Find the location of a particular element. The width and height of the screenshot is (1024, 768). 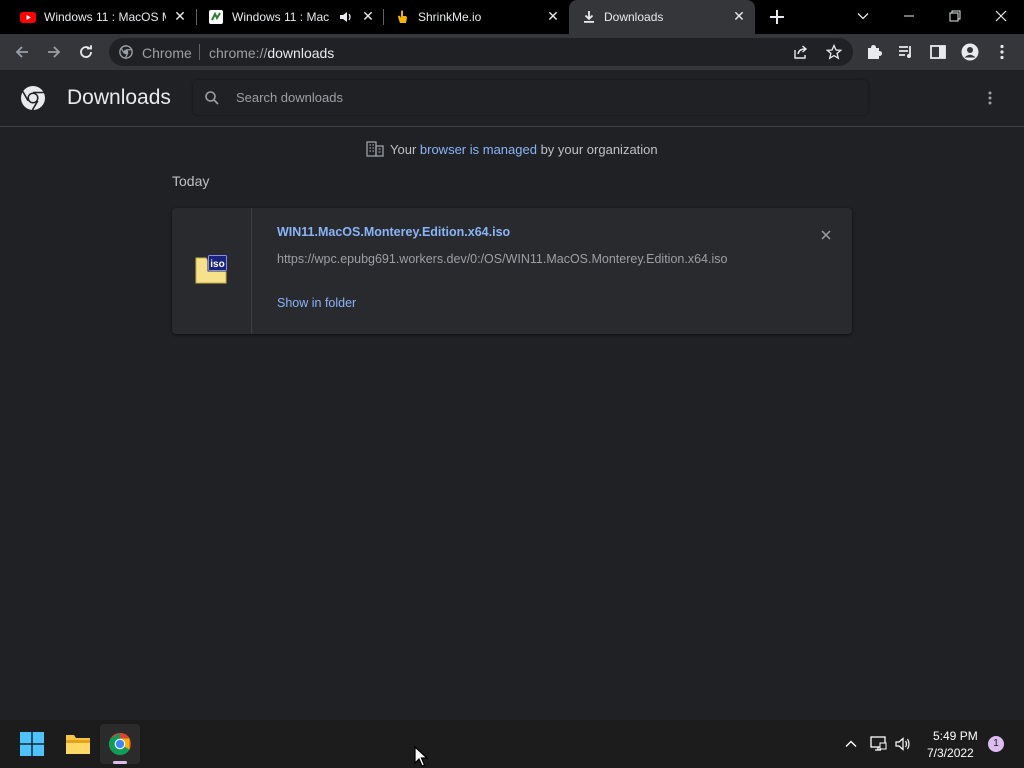

managed-suffix: by your organization is located at coordinates (597, 149).